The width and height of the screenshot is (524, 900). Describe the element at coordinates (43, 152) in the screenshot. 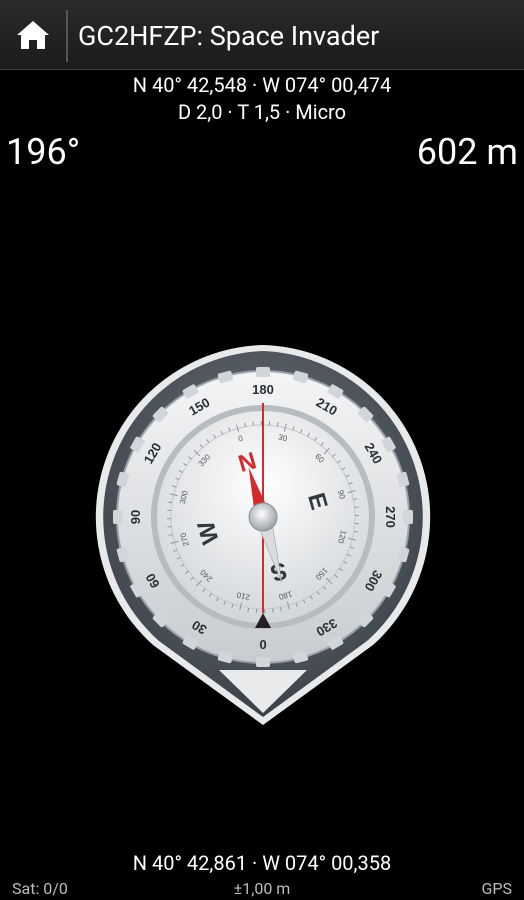

I see `heading-readout: 196°` at that location.